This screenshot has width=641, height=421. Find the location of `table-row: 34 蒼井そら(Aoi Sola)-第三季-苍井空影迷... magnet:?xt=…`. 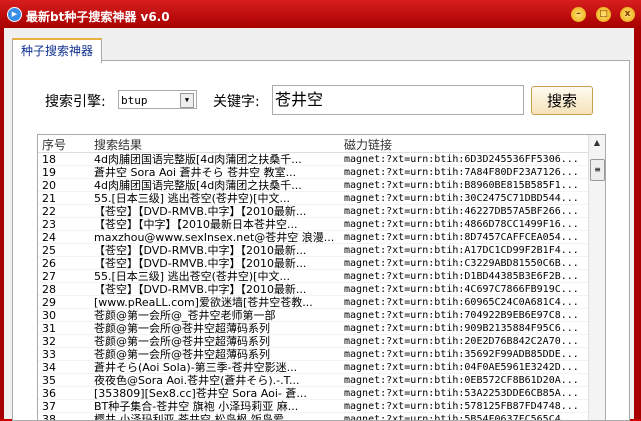

table-row: 34 蒼井そら(Aoi Sola)-第三季-苍井空影迷... magnet:?xt=… is located at coordinates (321, 367).